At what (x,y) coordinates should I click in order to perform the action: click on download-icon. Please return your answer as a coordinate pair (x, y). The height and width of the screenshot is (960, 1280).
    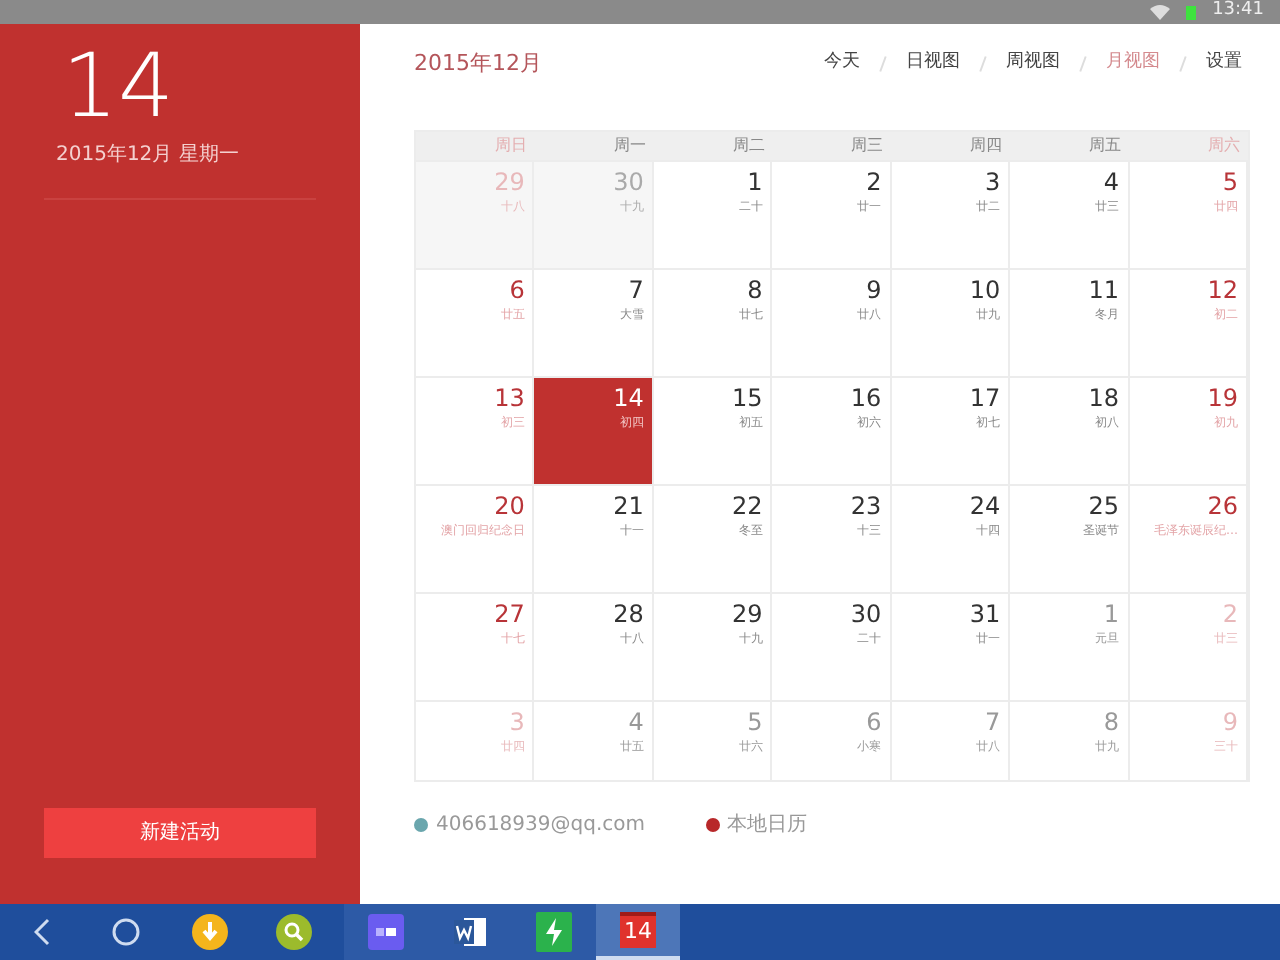
    Looking at the image, I should click on (210, 932).